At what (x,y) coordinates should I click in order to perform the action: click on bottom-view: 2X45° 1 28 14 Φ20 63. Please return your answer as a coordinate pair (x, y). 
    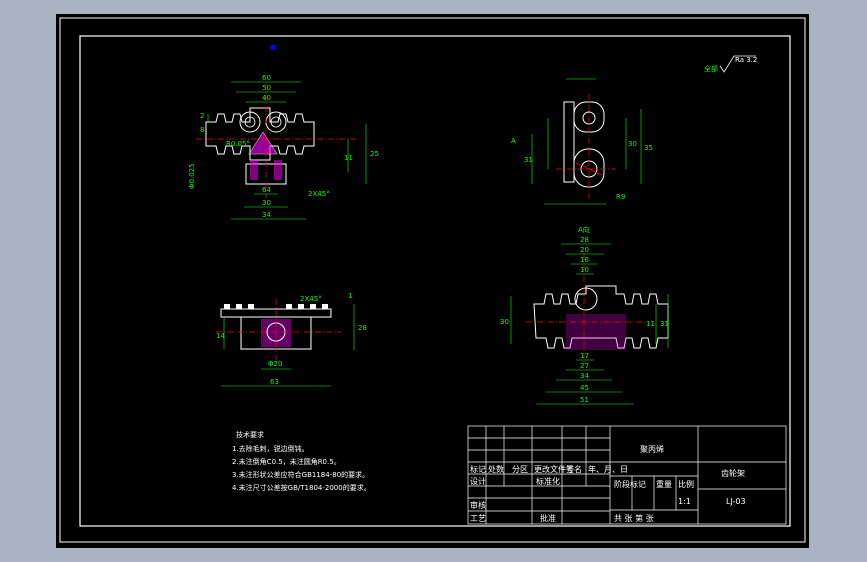
    Looking at the image, I should click on (291, 339).